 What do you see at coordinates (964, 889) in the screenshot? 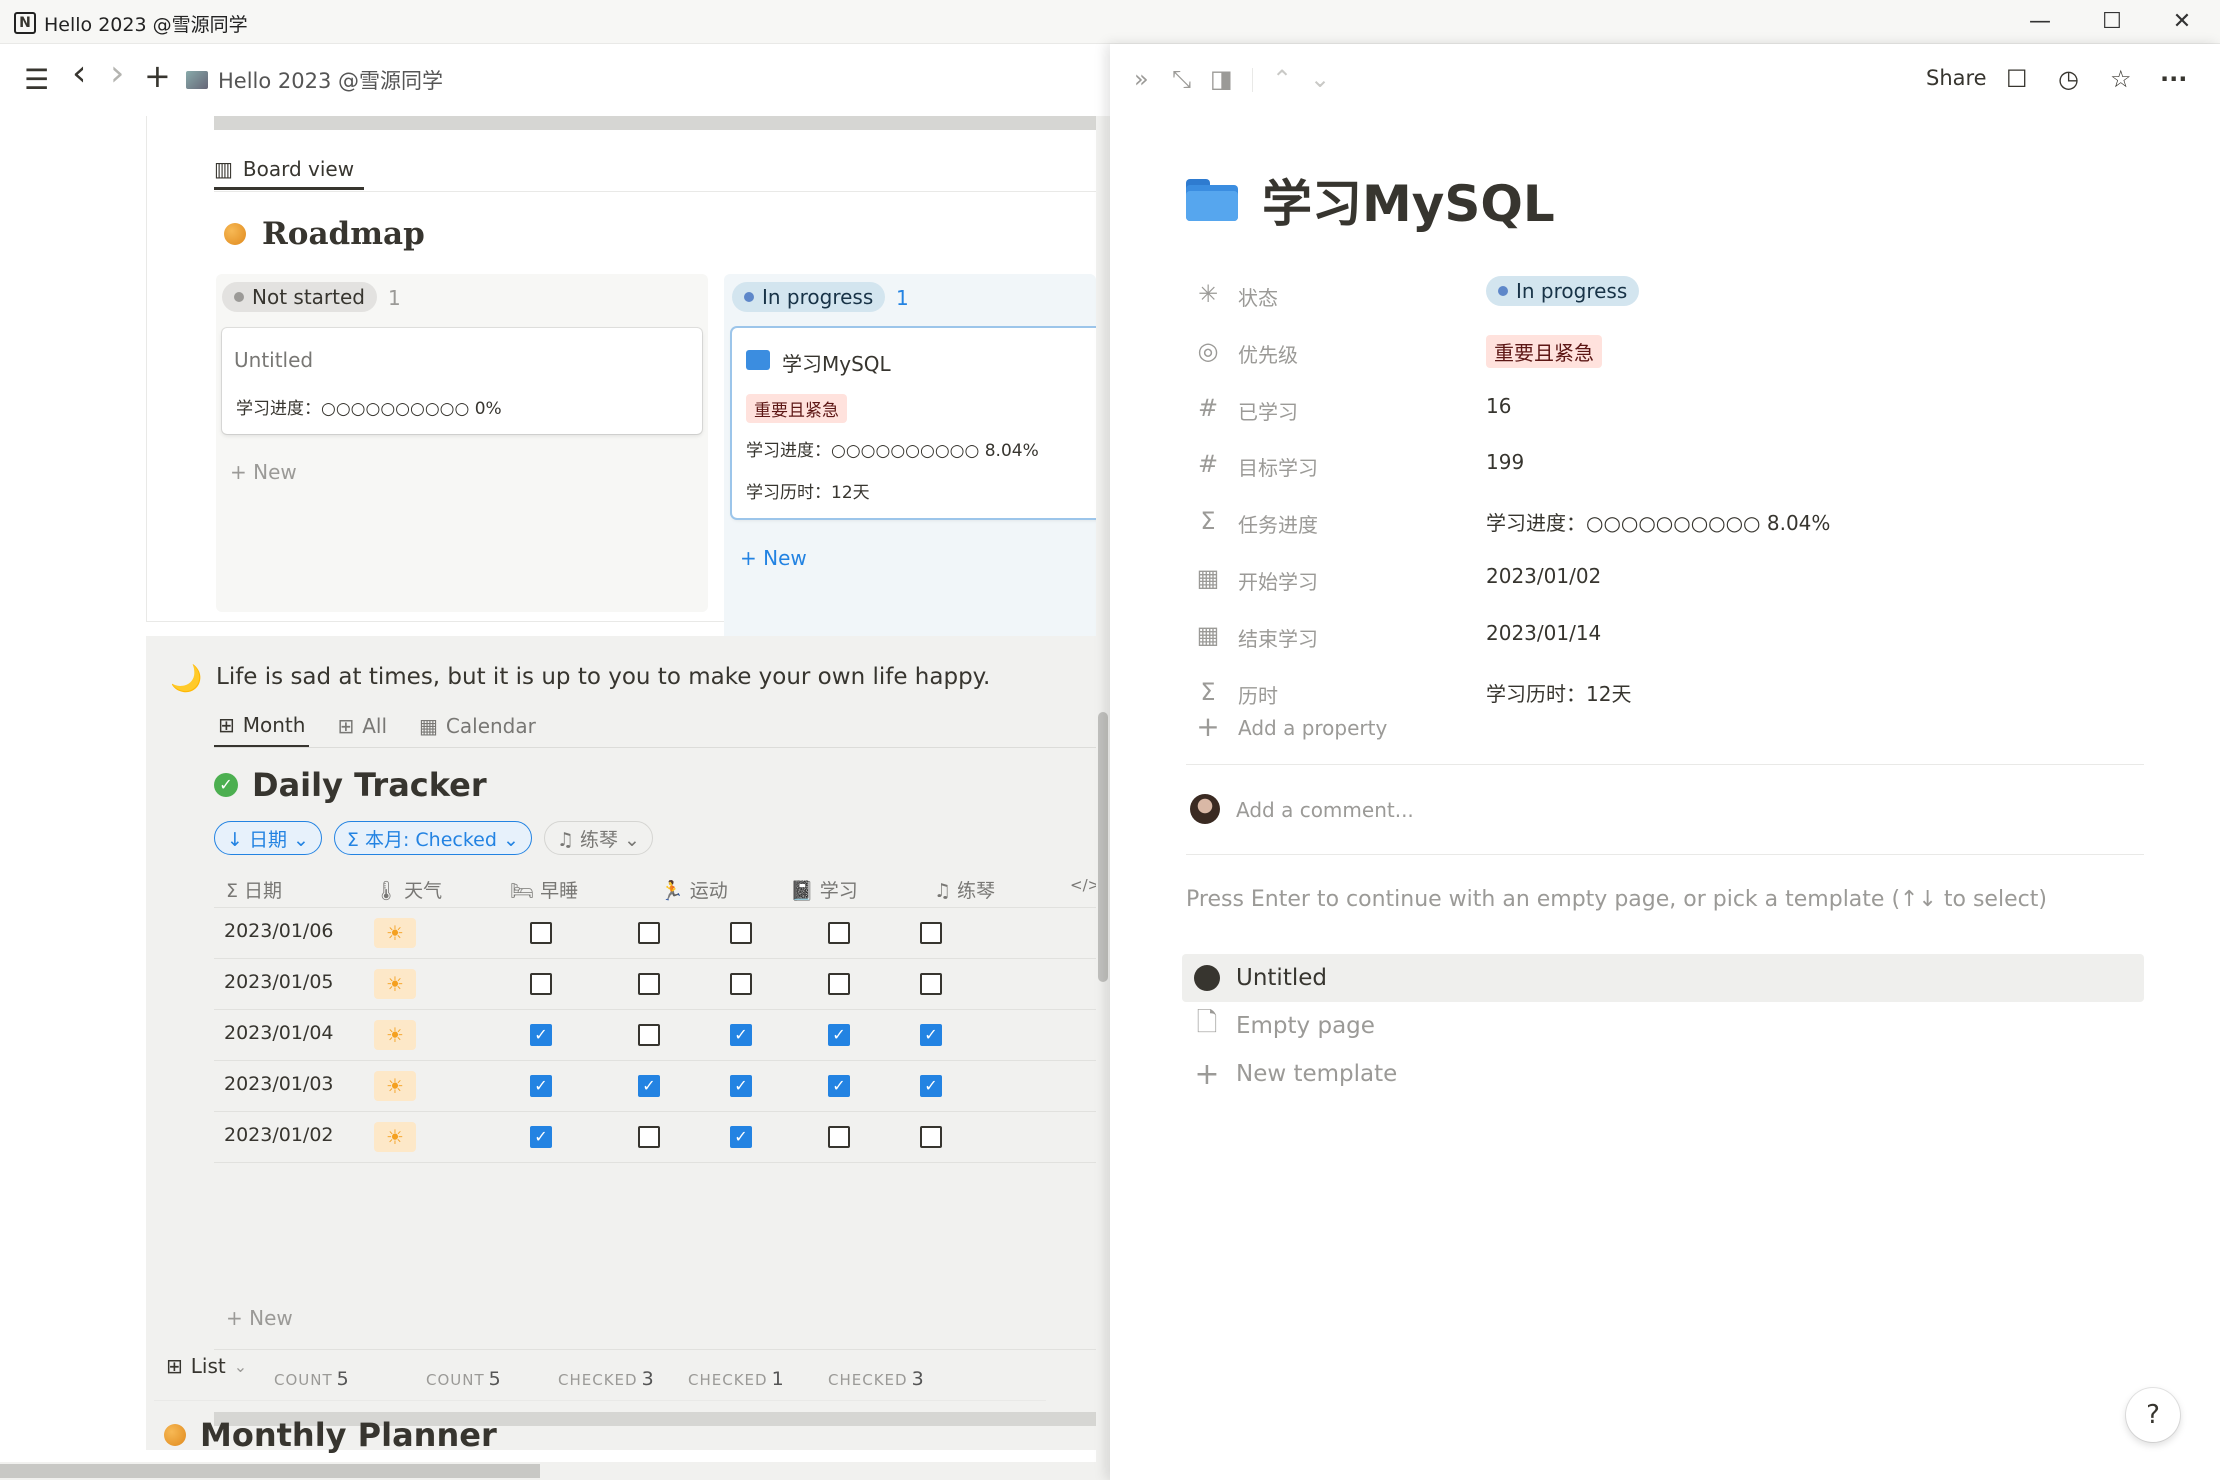
I see `col-header-piano: ♫ 练琴` at bounding box center [964, 889].